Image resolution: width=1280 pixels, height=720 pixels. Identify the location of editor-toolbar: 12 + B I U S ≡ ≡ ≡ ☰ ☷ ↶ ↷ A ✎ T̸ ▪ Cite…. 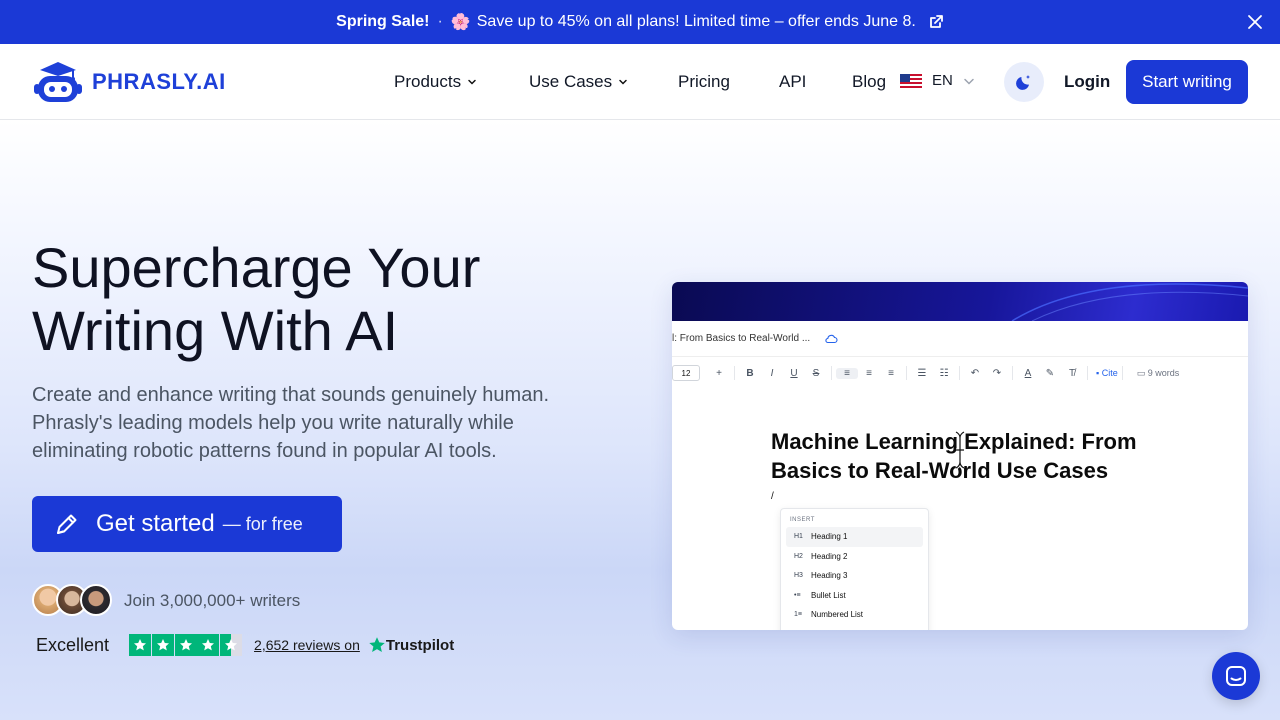
(960, 373).